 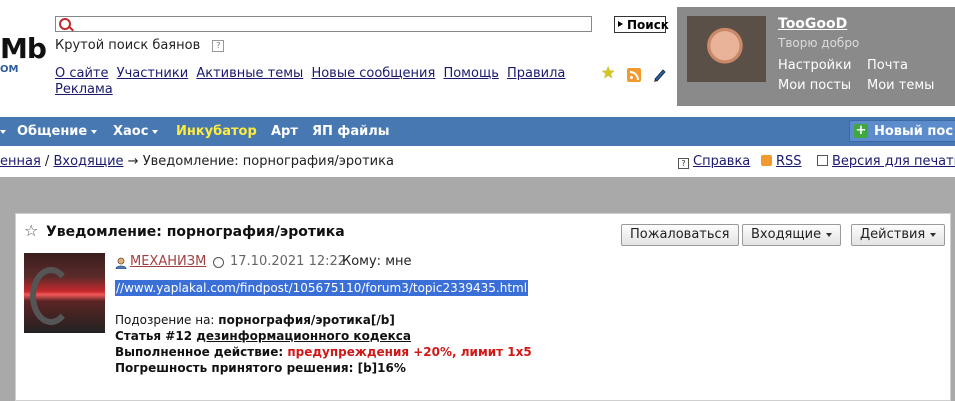 What do you see at coordinates (131, 131) in the screenshot?
I see `nav-label: Хаос` at bounding box center [131, 131].